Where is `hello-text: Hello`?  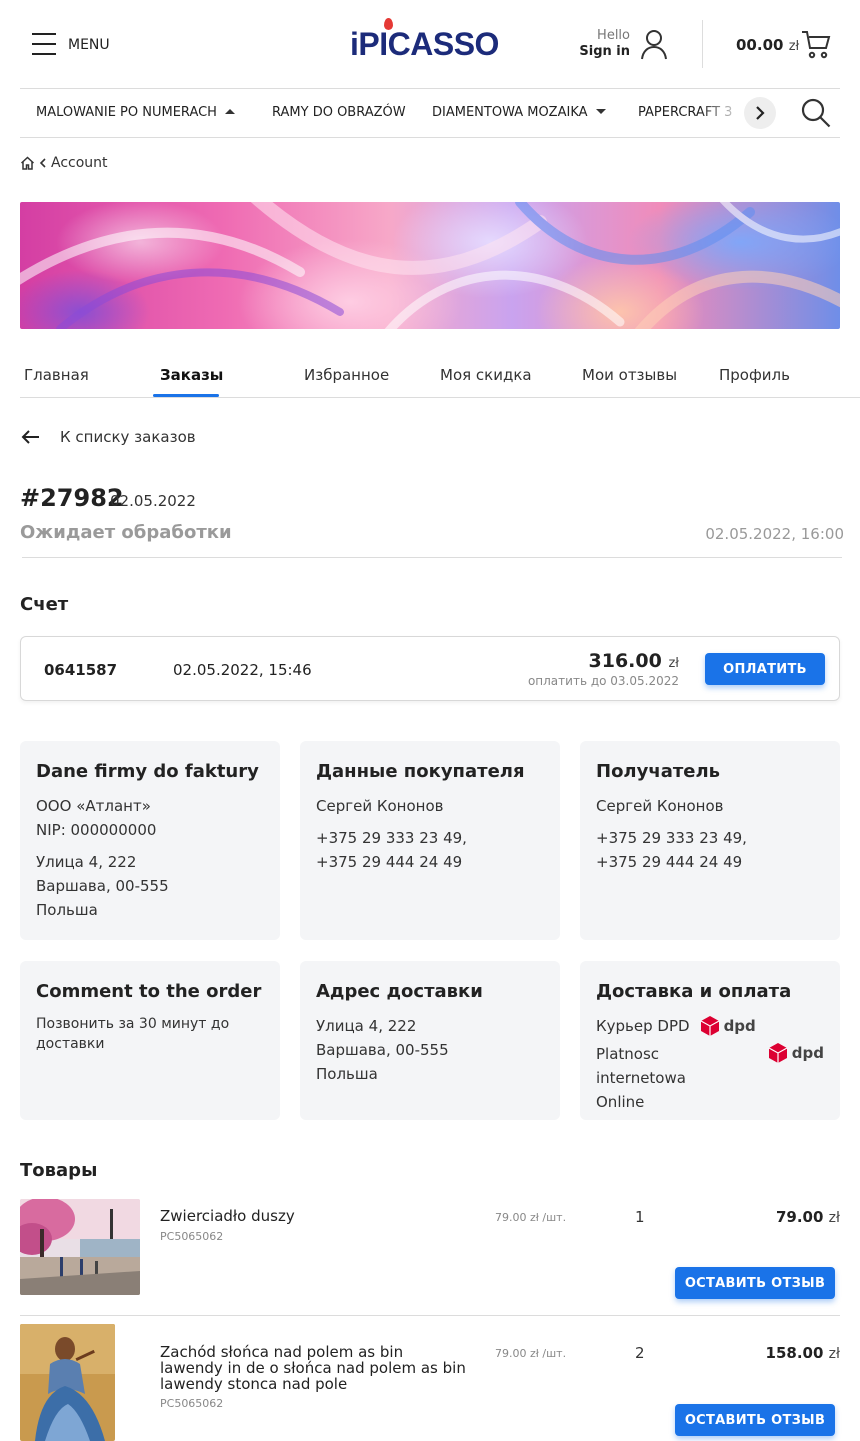 hello-text: Hello is located at coordinates (613, 35).